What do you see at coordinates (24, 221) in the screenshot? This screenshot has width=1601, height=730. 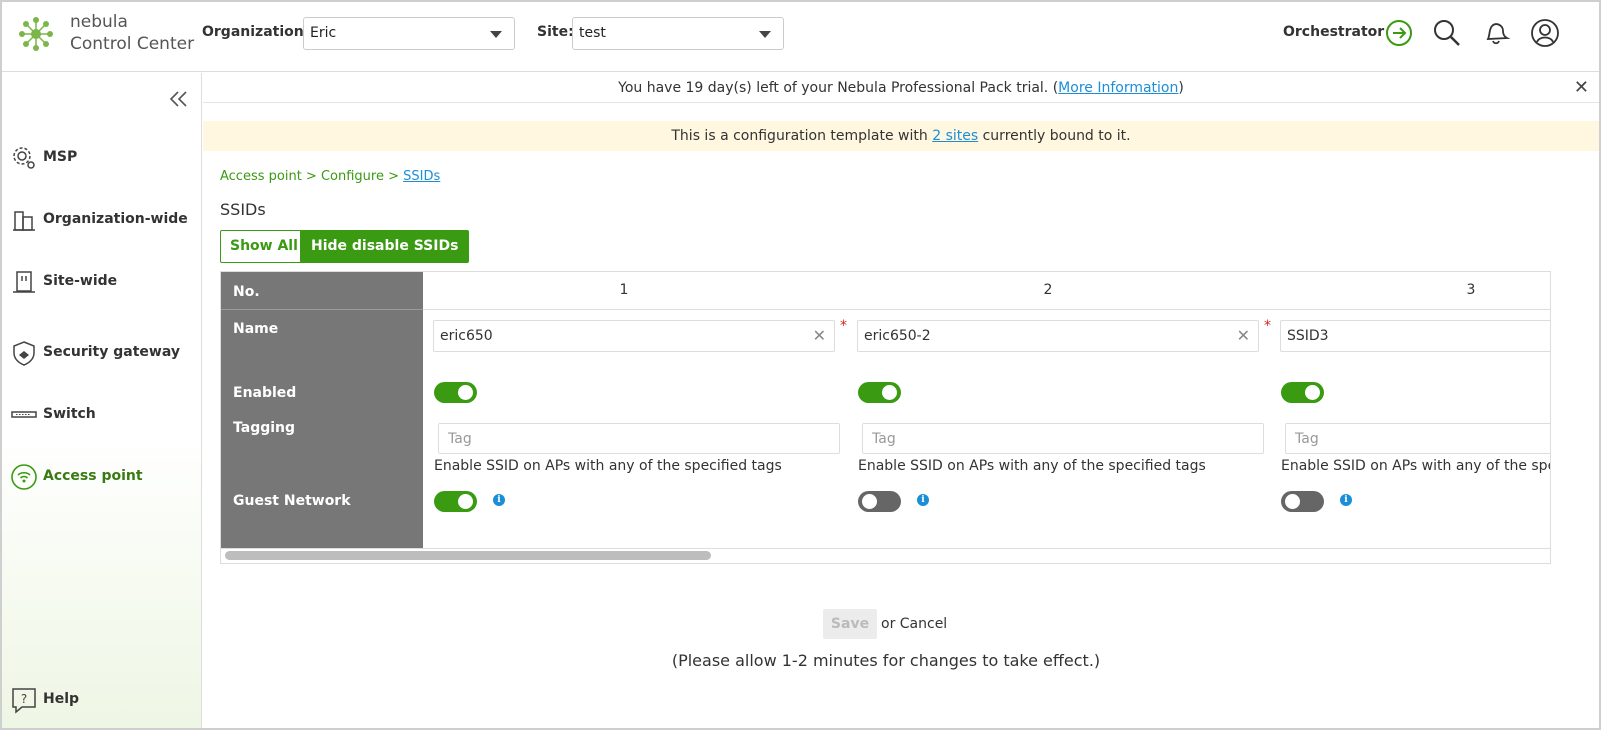 I see `building-icon` at bounding box center [24, 221].